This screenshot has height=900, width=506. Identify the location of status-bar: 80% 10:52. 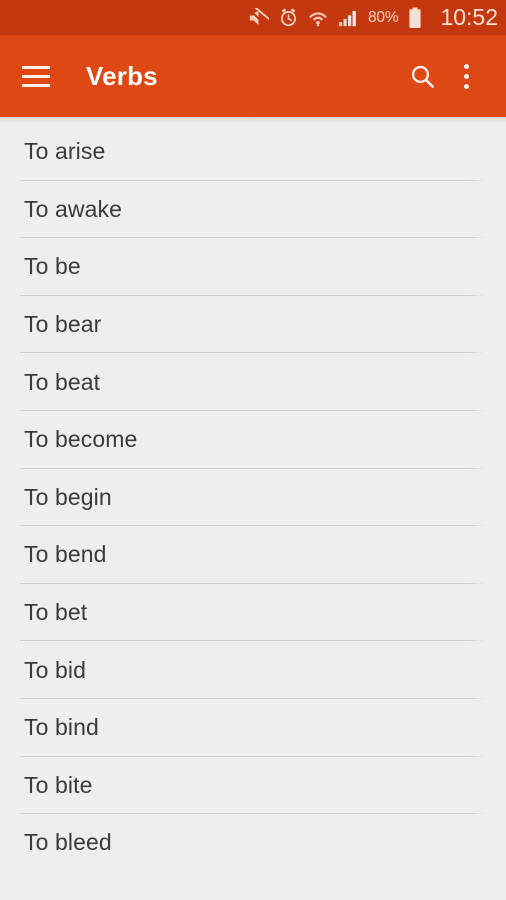
(253, 17).